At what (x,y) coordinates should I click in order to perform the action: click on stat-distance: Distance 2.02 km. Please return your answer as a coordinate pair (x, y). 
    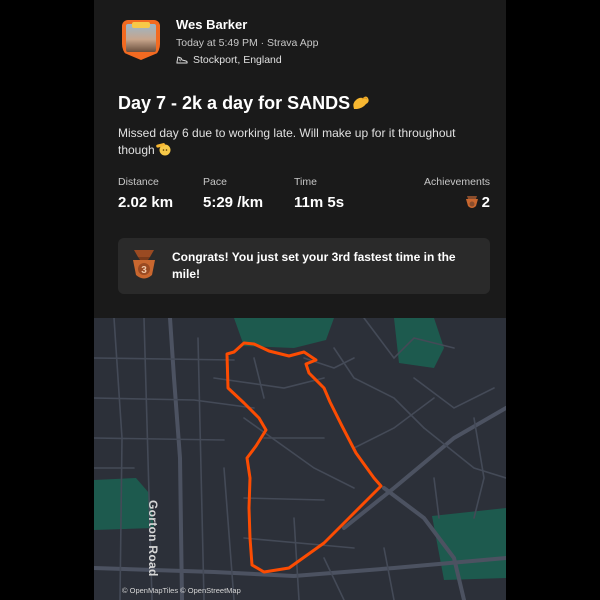
    Looking at the image, I should click on (145, 193).